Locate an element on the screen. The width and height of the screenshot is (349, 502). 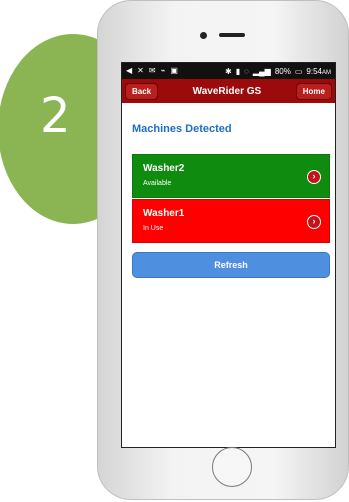
mail-icon: ✉ is located at coordinates (152, 70).